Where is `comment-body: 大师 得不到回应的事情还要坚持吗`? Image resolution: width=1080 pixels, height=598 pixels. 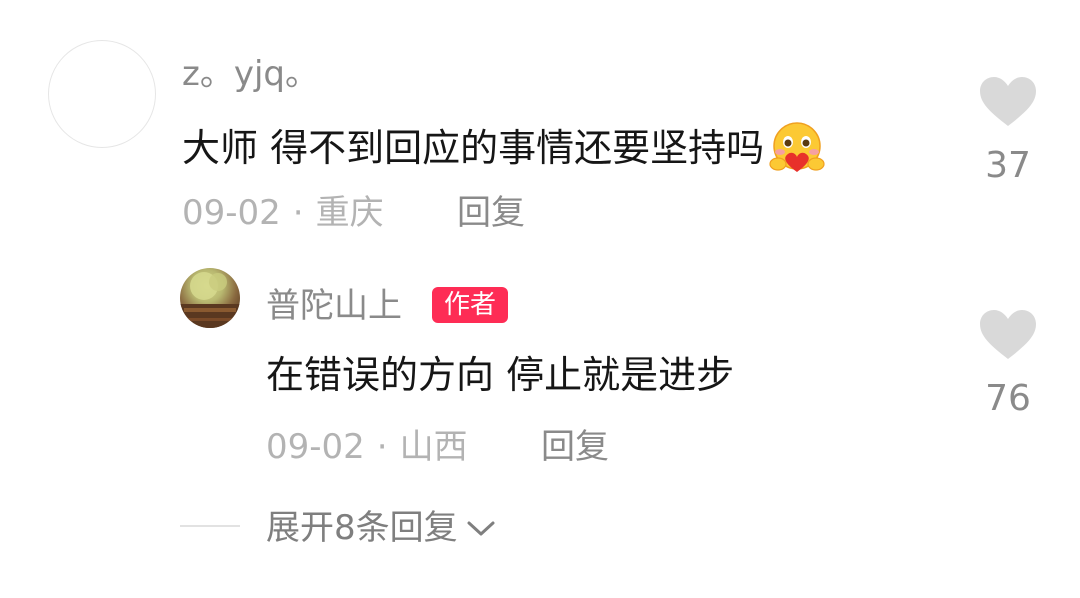
comment-body: 大师 得不到回应的事情还要坚持吗 is located at coordinates (504, 148).